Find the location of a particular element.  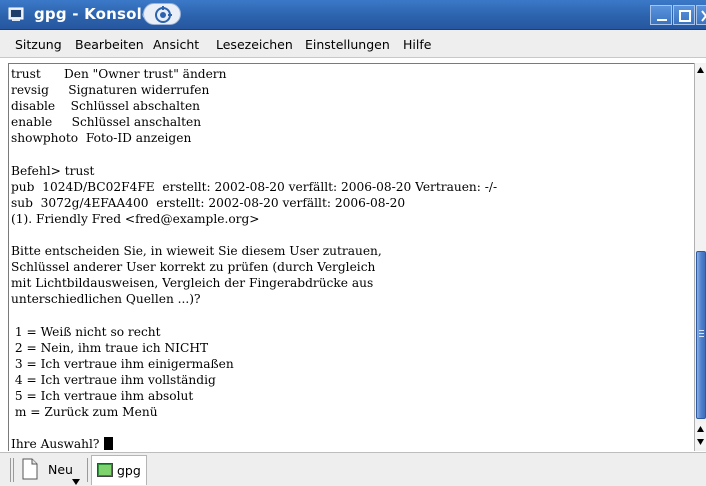

maximize-button is located at coordinates (684, 15).